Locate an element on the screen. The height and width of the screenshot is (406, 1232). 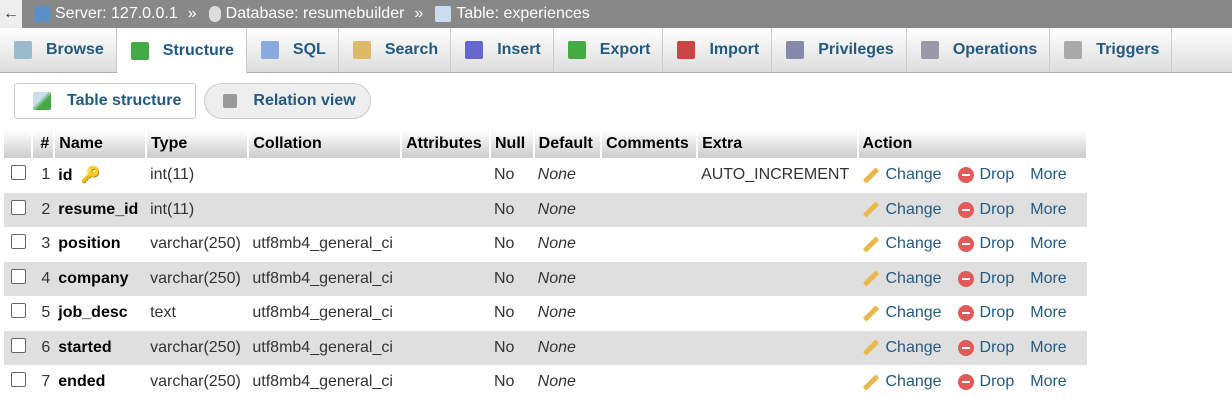
table-structure-button: Table structure is located at coordinates (105, 101).